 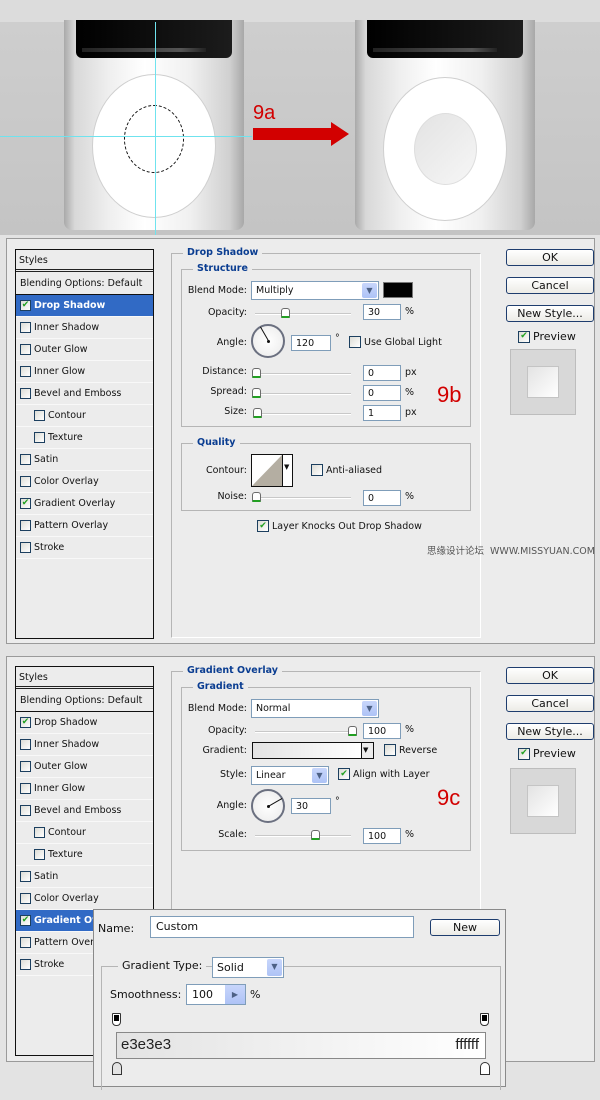 I want to click on distance-slider-thumb, so click(x=256, y=373).